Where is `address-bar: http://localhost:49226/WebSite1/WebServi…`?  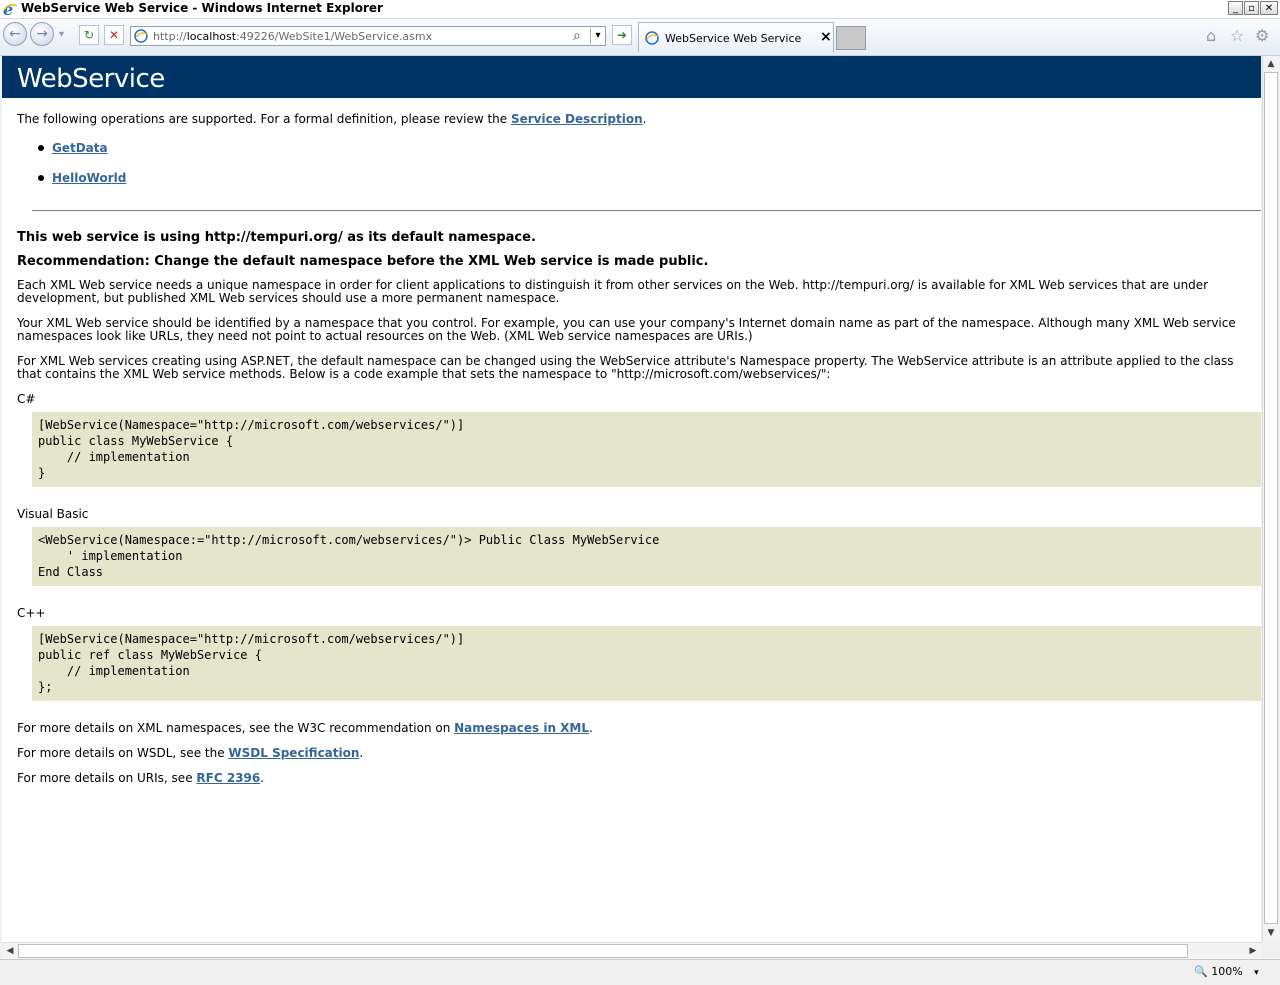 address-bar: http://localhost:49226/WebSite1/WebServi… is located at coordinates (368, 36).